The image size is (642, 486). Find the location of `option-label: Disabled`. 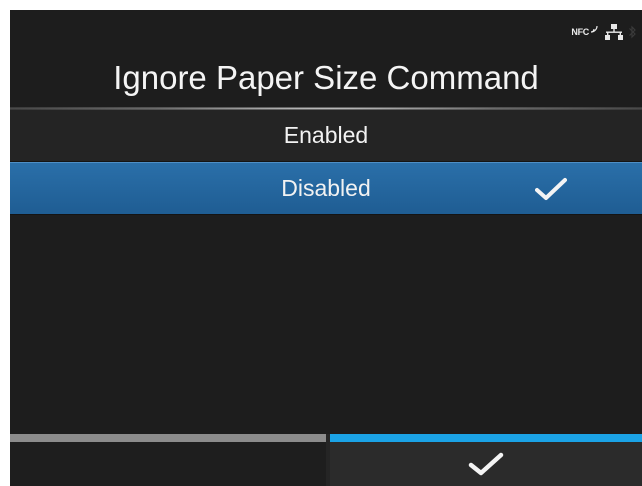

option-label: Disabled is located at coordinates (326, 188).